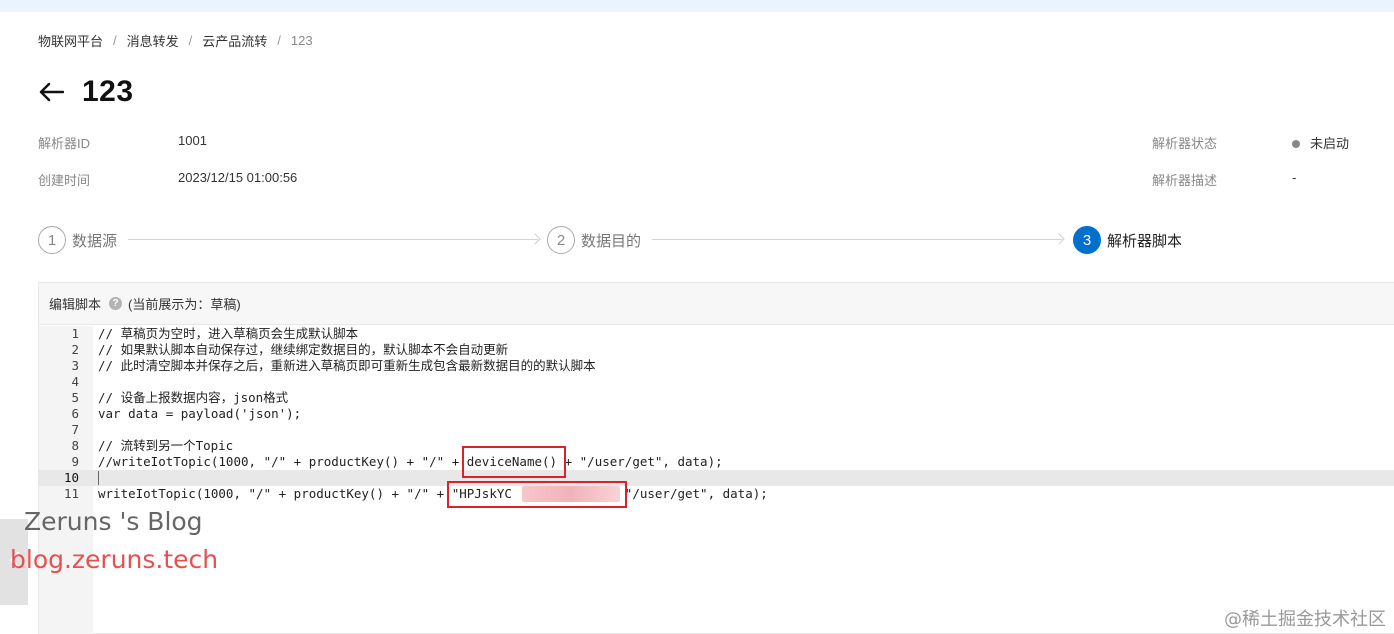 The image size is (1394, 634). I want to click on created-time-value: 2023/12/15 01:00:56, so click(238, 177).